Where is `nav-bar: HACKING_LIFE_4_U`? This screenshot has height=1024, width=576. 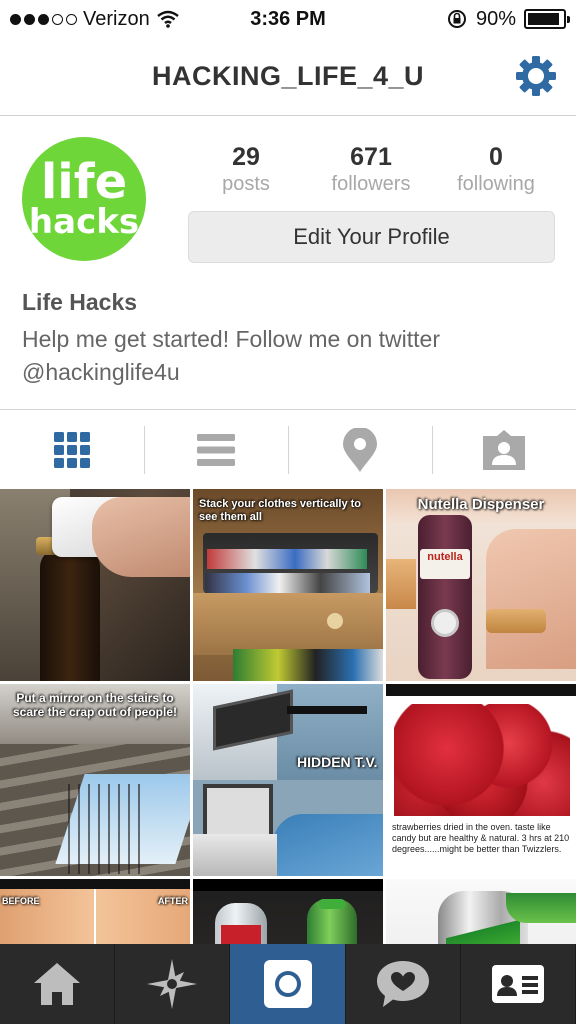
nav-bar: HACKING_LIFE_4_U is located at coordinates (288, 77).